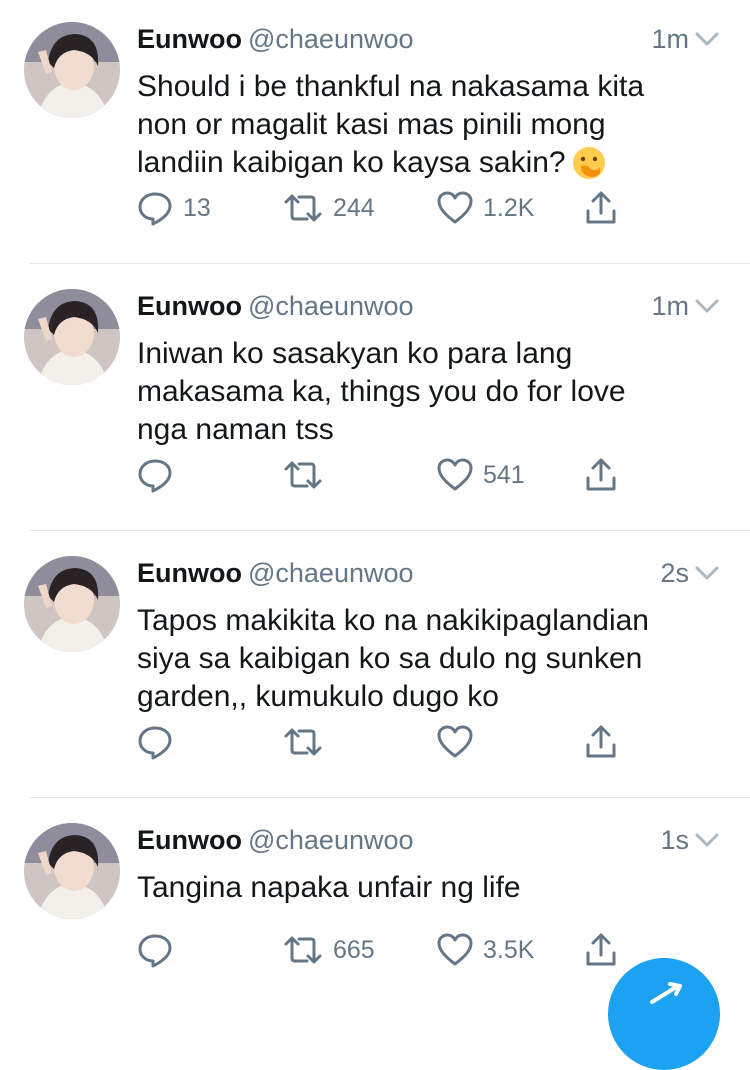  What do you see at coordinates (397, 475) in the screenshot?
I see `tweet-actions: 541` at bounding box center [397, 475].